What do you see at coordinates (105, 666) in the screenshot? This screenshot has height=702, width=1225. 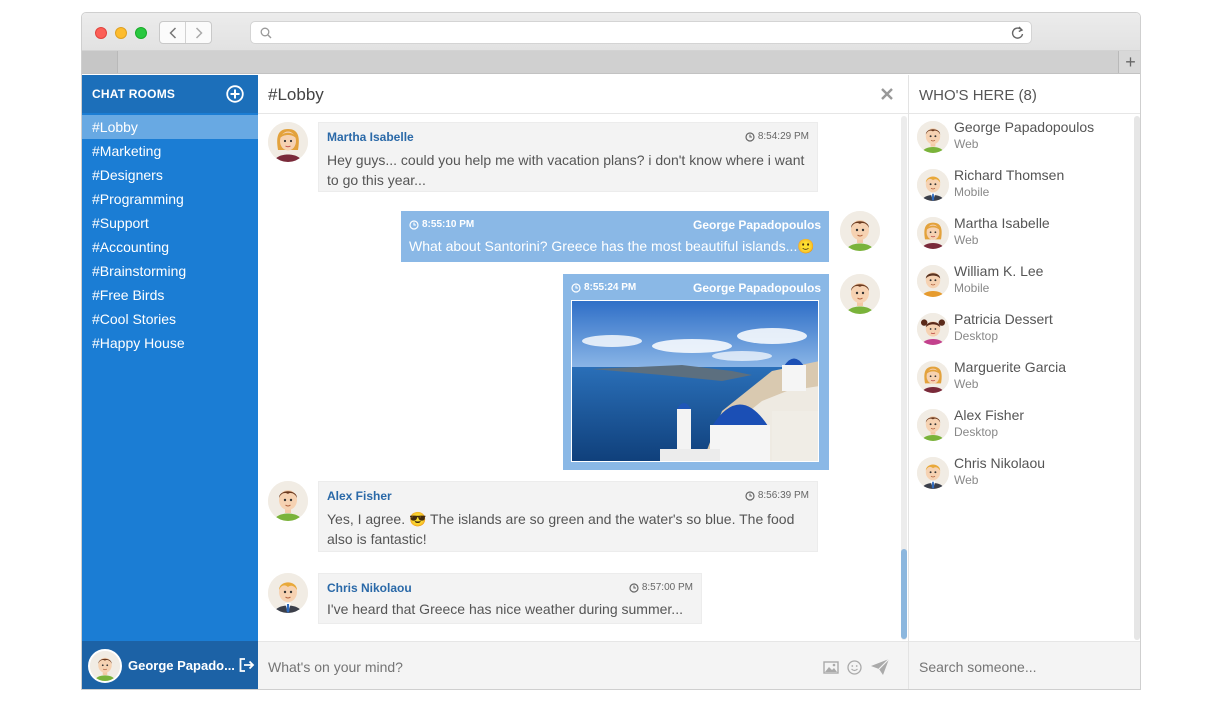 I see `current-user-avatar` at bounding box center [105, 666].